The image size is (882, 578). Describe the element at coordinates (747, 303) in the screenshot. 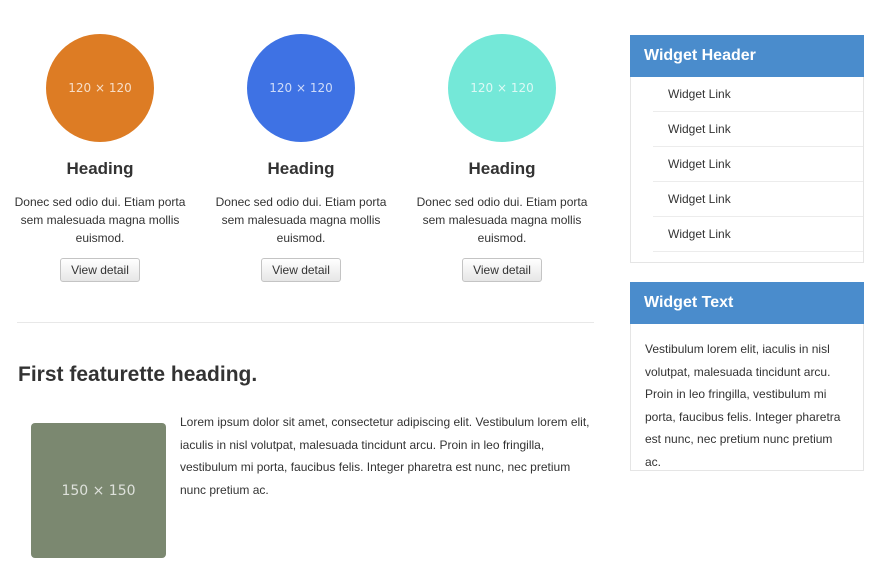

I see `widget-text-title: Widget Text` at that location.